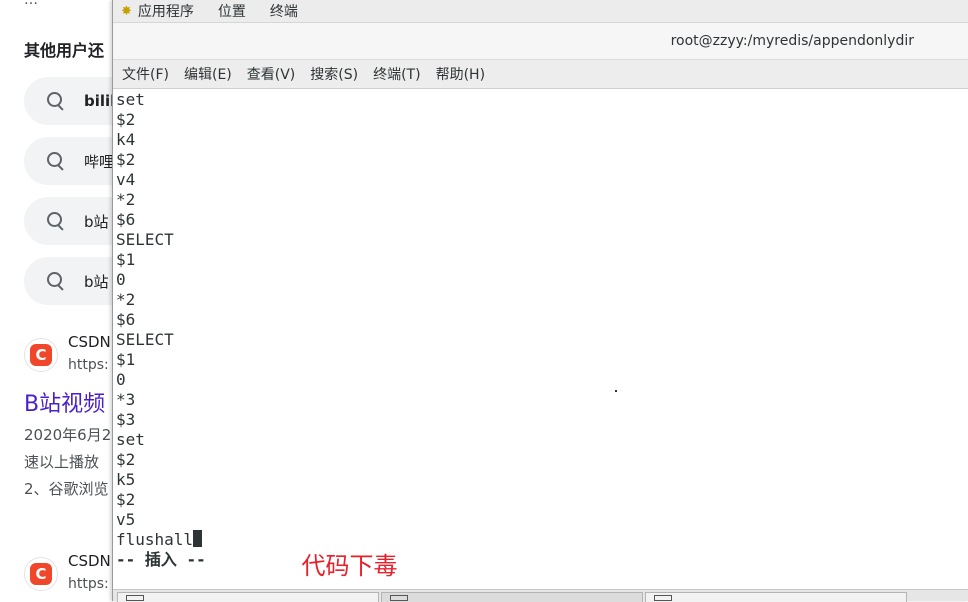 Image resolution: width=968 pixels, height=602 pixels. I want to click on terminal-line: *3, so click(126, 399).